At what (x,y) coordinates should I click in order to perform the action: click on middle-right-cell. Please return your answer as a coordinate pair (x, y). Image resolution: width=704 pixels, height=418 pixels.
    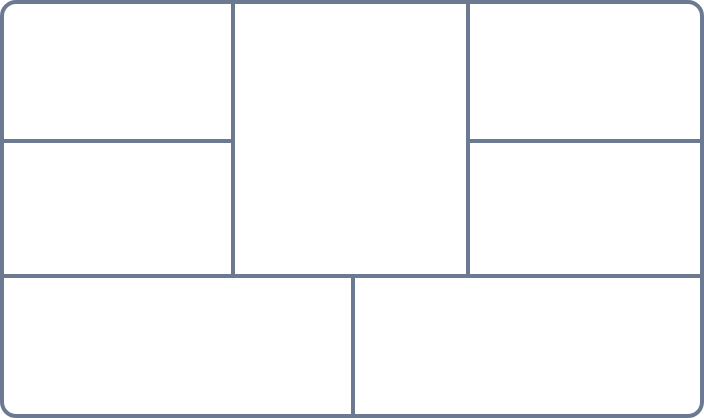
    Looking at the image, I should click on (585, 208).